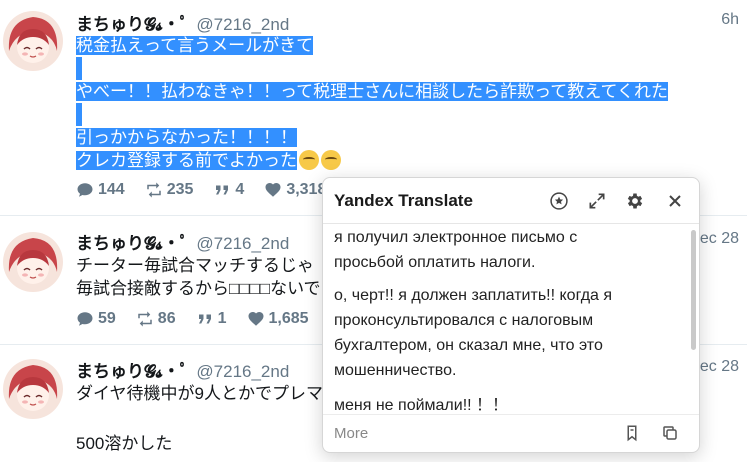 The height and width of the screenshot is (462, 747). Describe the element at coordinates (730, 20) in the screenshot. I see `tweet-timestamp: 6h` at that location.